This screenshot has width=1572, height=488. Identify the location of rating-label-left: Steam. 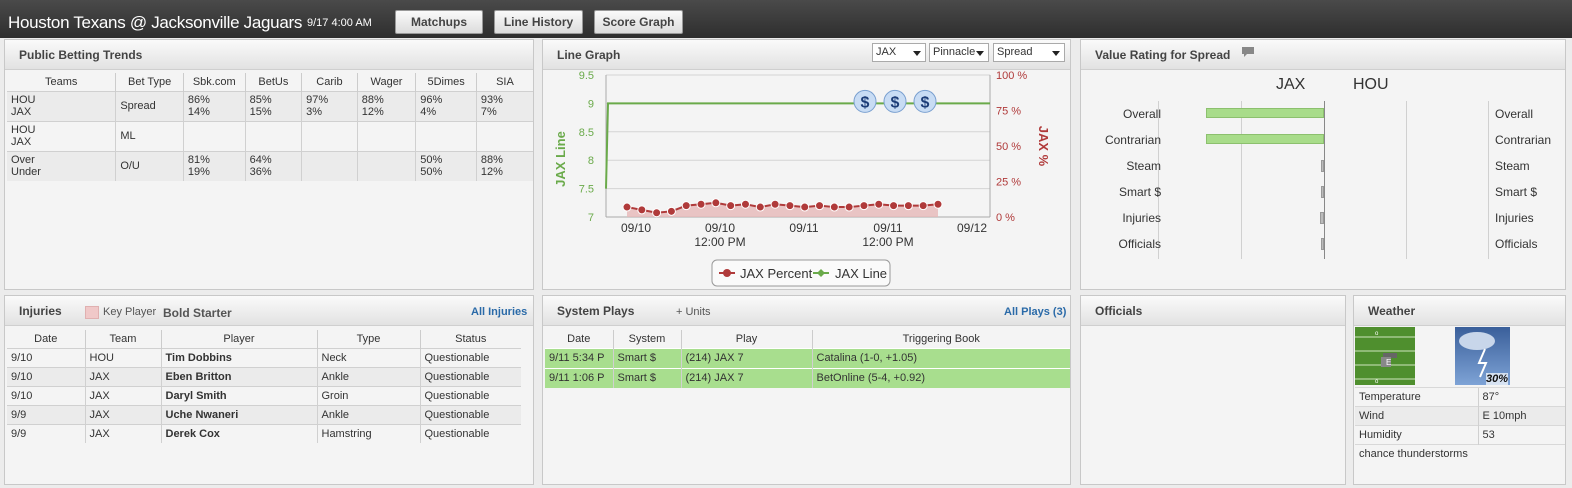
(1143, 166).